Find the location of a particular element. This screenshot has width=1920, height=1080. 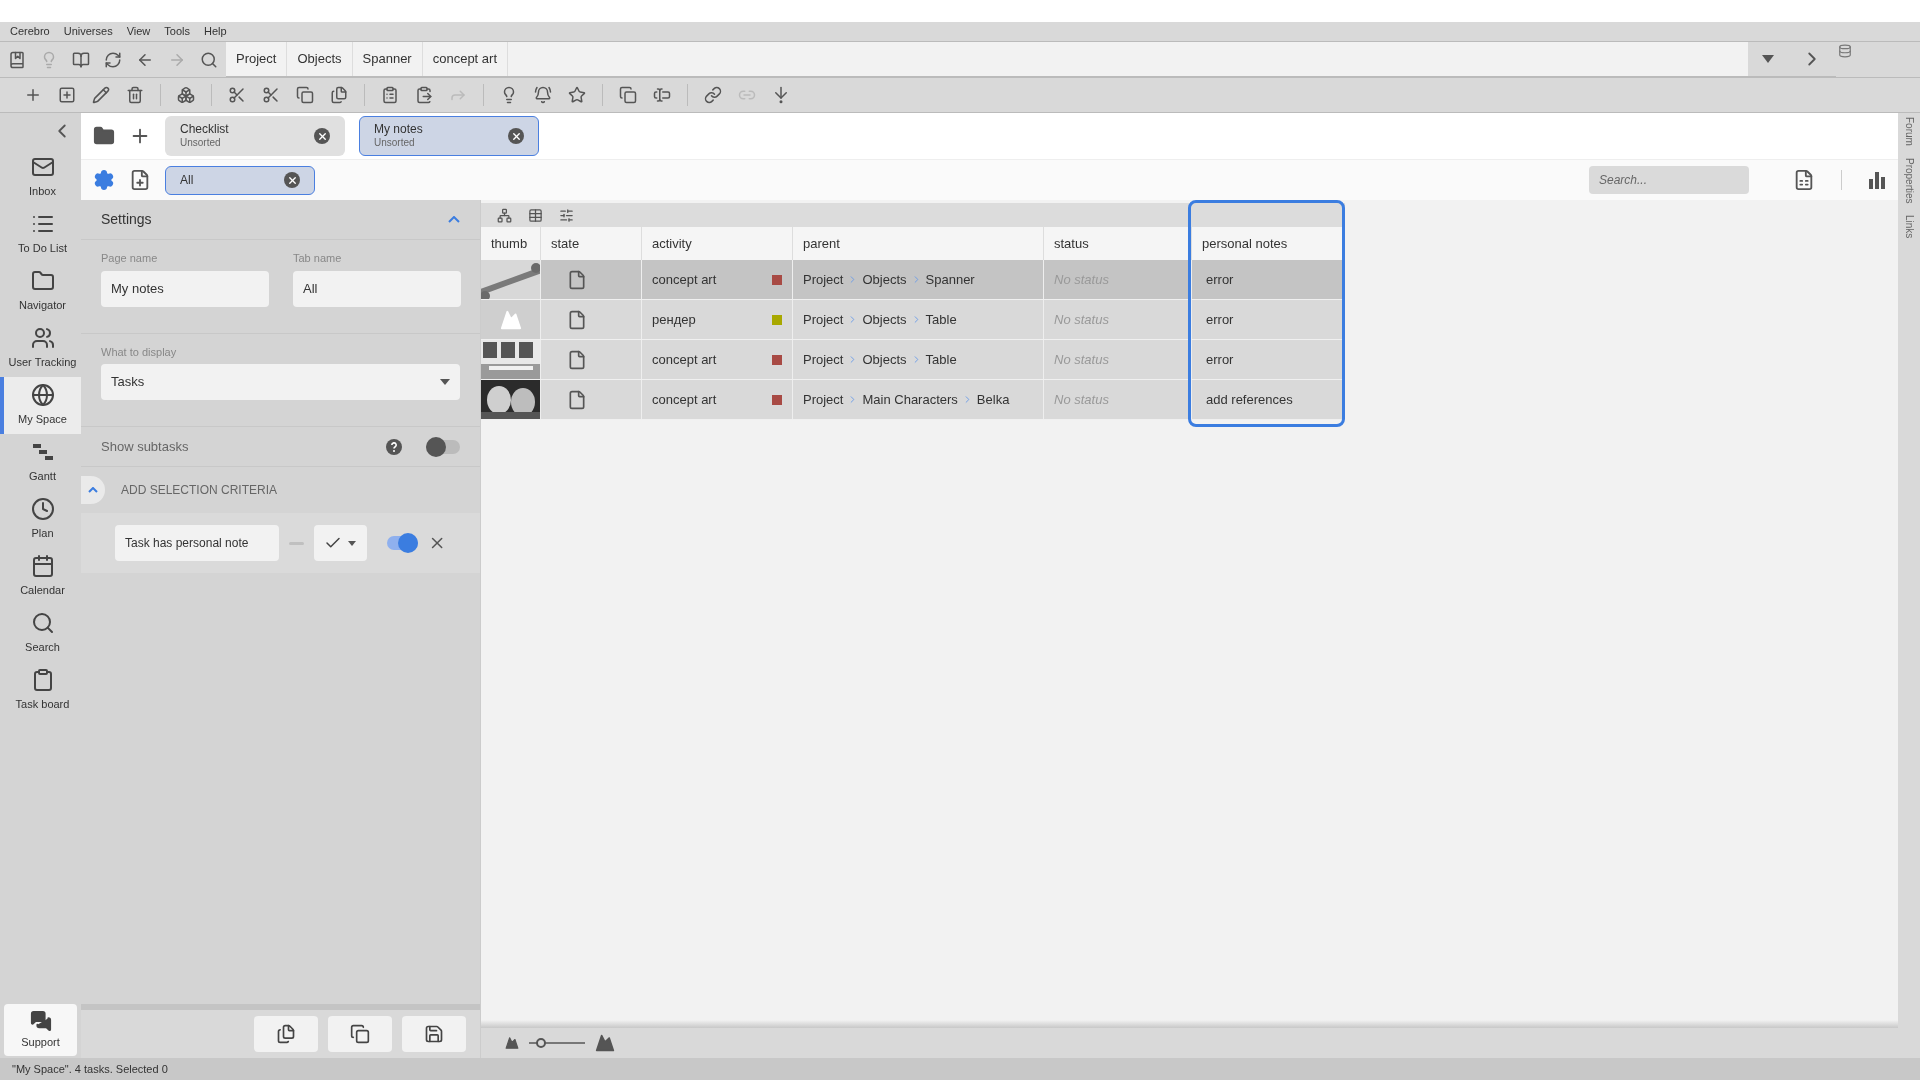

open-book-icon is located at coordinates (81, 59).